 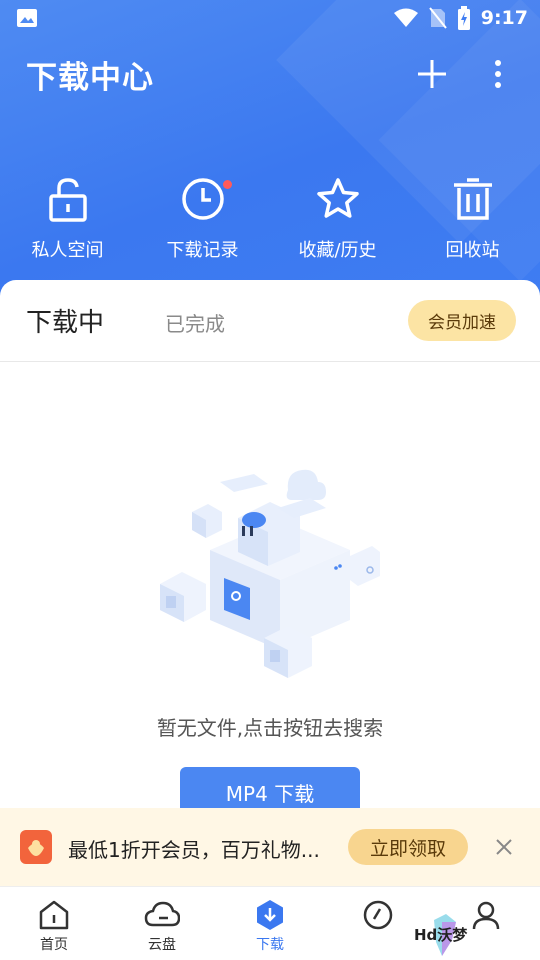 I want to click on nav-item-download: 下载, so click(x=270, y=923).